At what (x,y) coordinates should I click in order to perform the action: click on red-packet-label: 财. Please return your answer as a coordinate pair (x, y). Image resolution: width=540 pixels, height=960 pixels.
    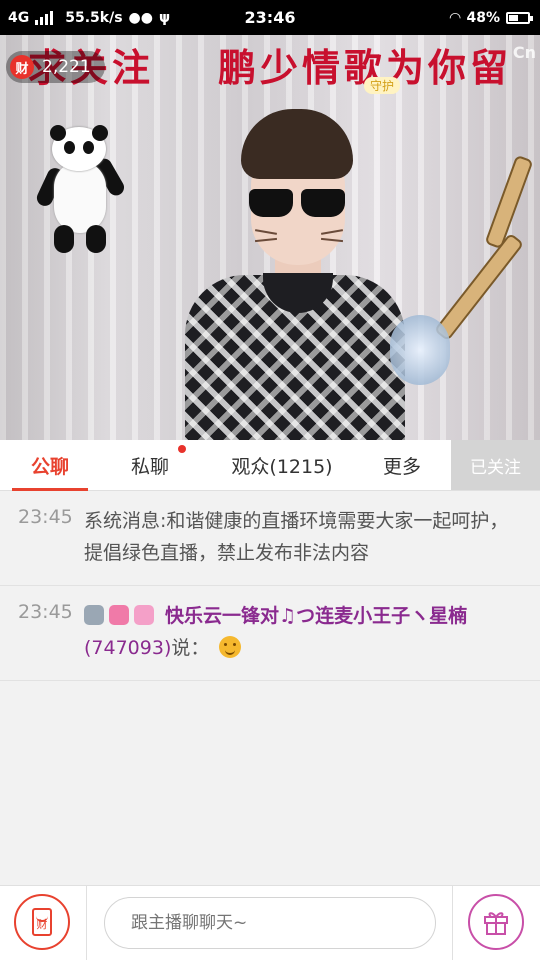
    Looking at the image, I should click on (42, 924).